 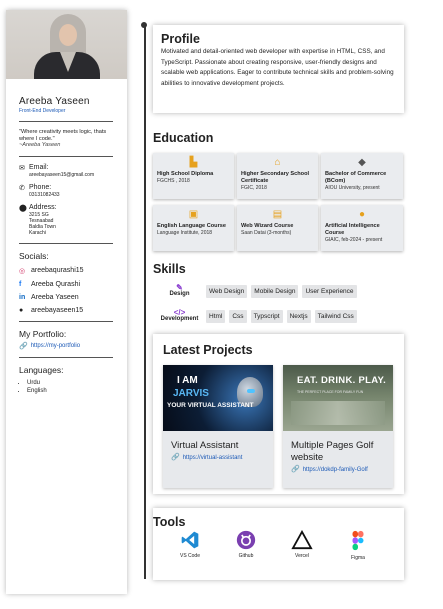 What do you see at coordinates (73, 391) in the screenshot?
I see `language-item: English` at bounding box center [73, 391].